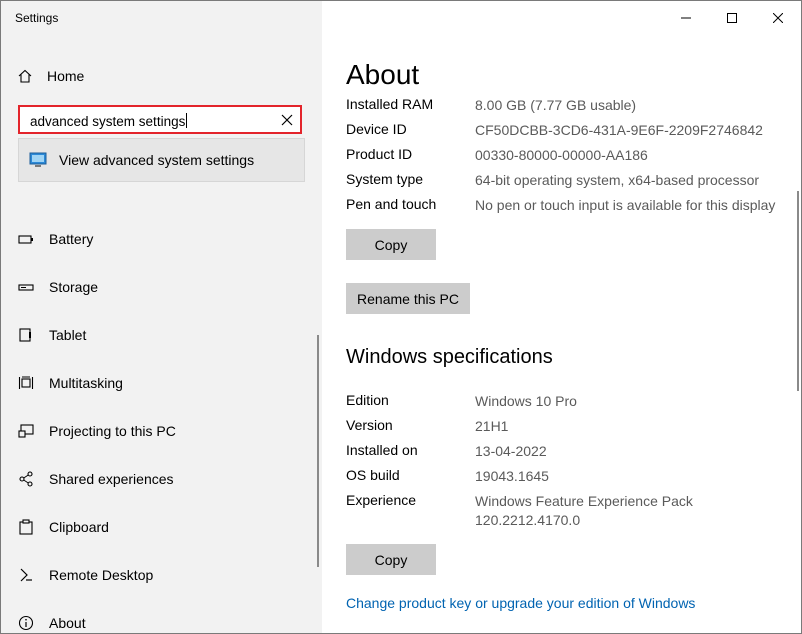 This screenshot has height=634, width=802. What do you see at coordinates (187, 120) in the screenshot?
I see `text-caret` at bounding box center [187, 120].